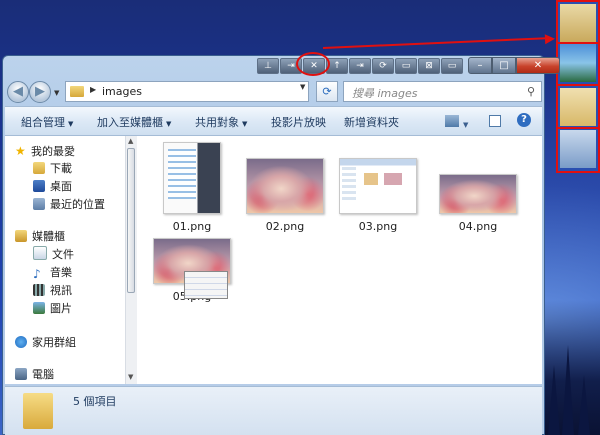 The width and height of the screenshot is (600, 435). I want to click on desktop-trees, so click(570, 367).